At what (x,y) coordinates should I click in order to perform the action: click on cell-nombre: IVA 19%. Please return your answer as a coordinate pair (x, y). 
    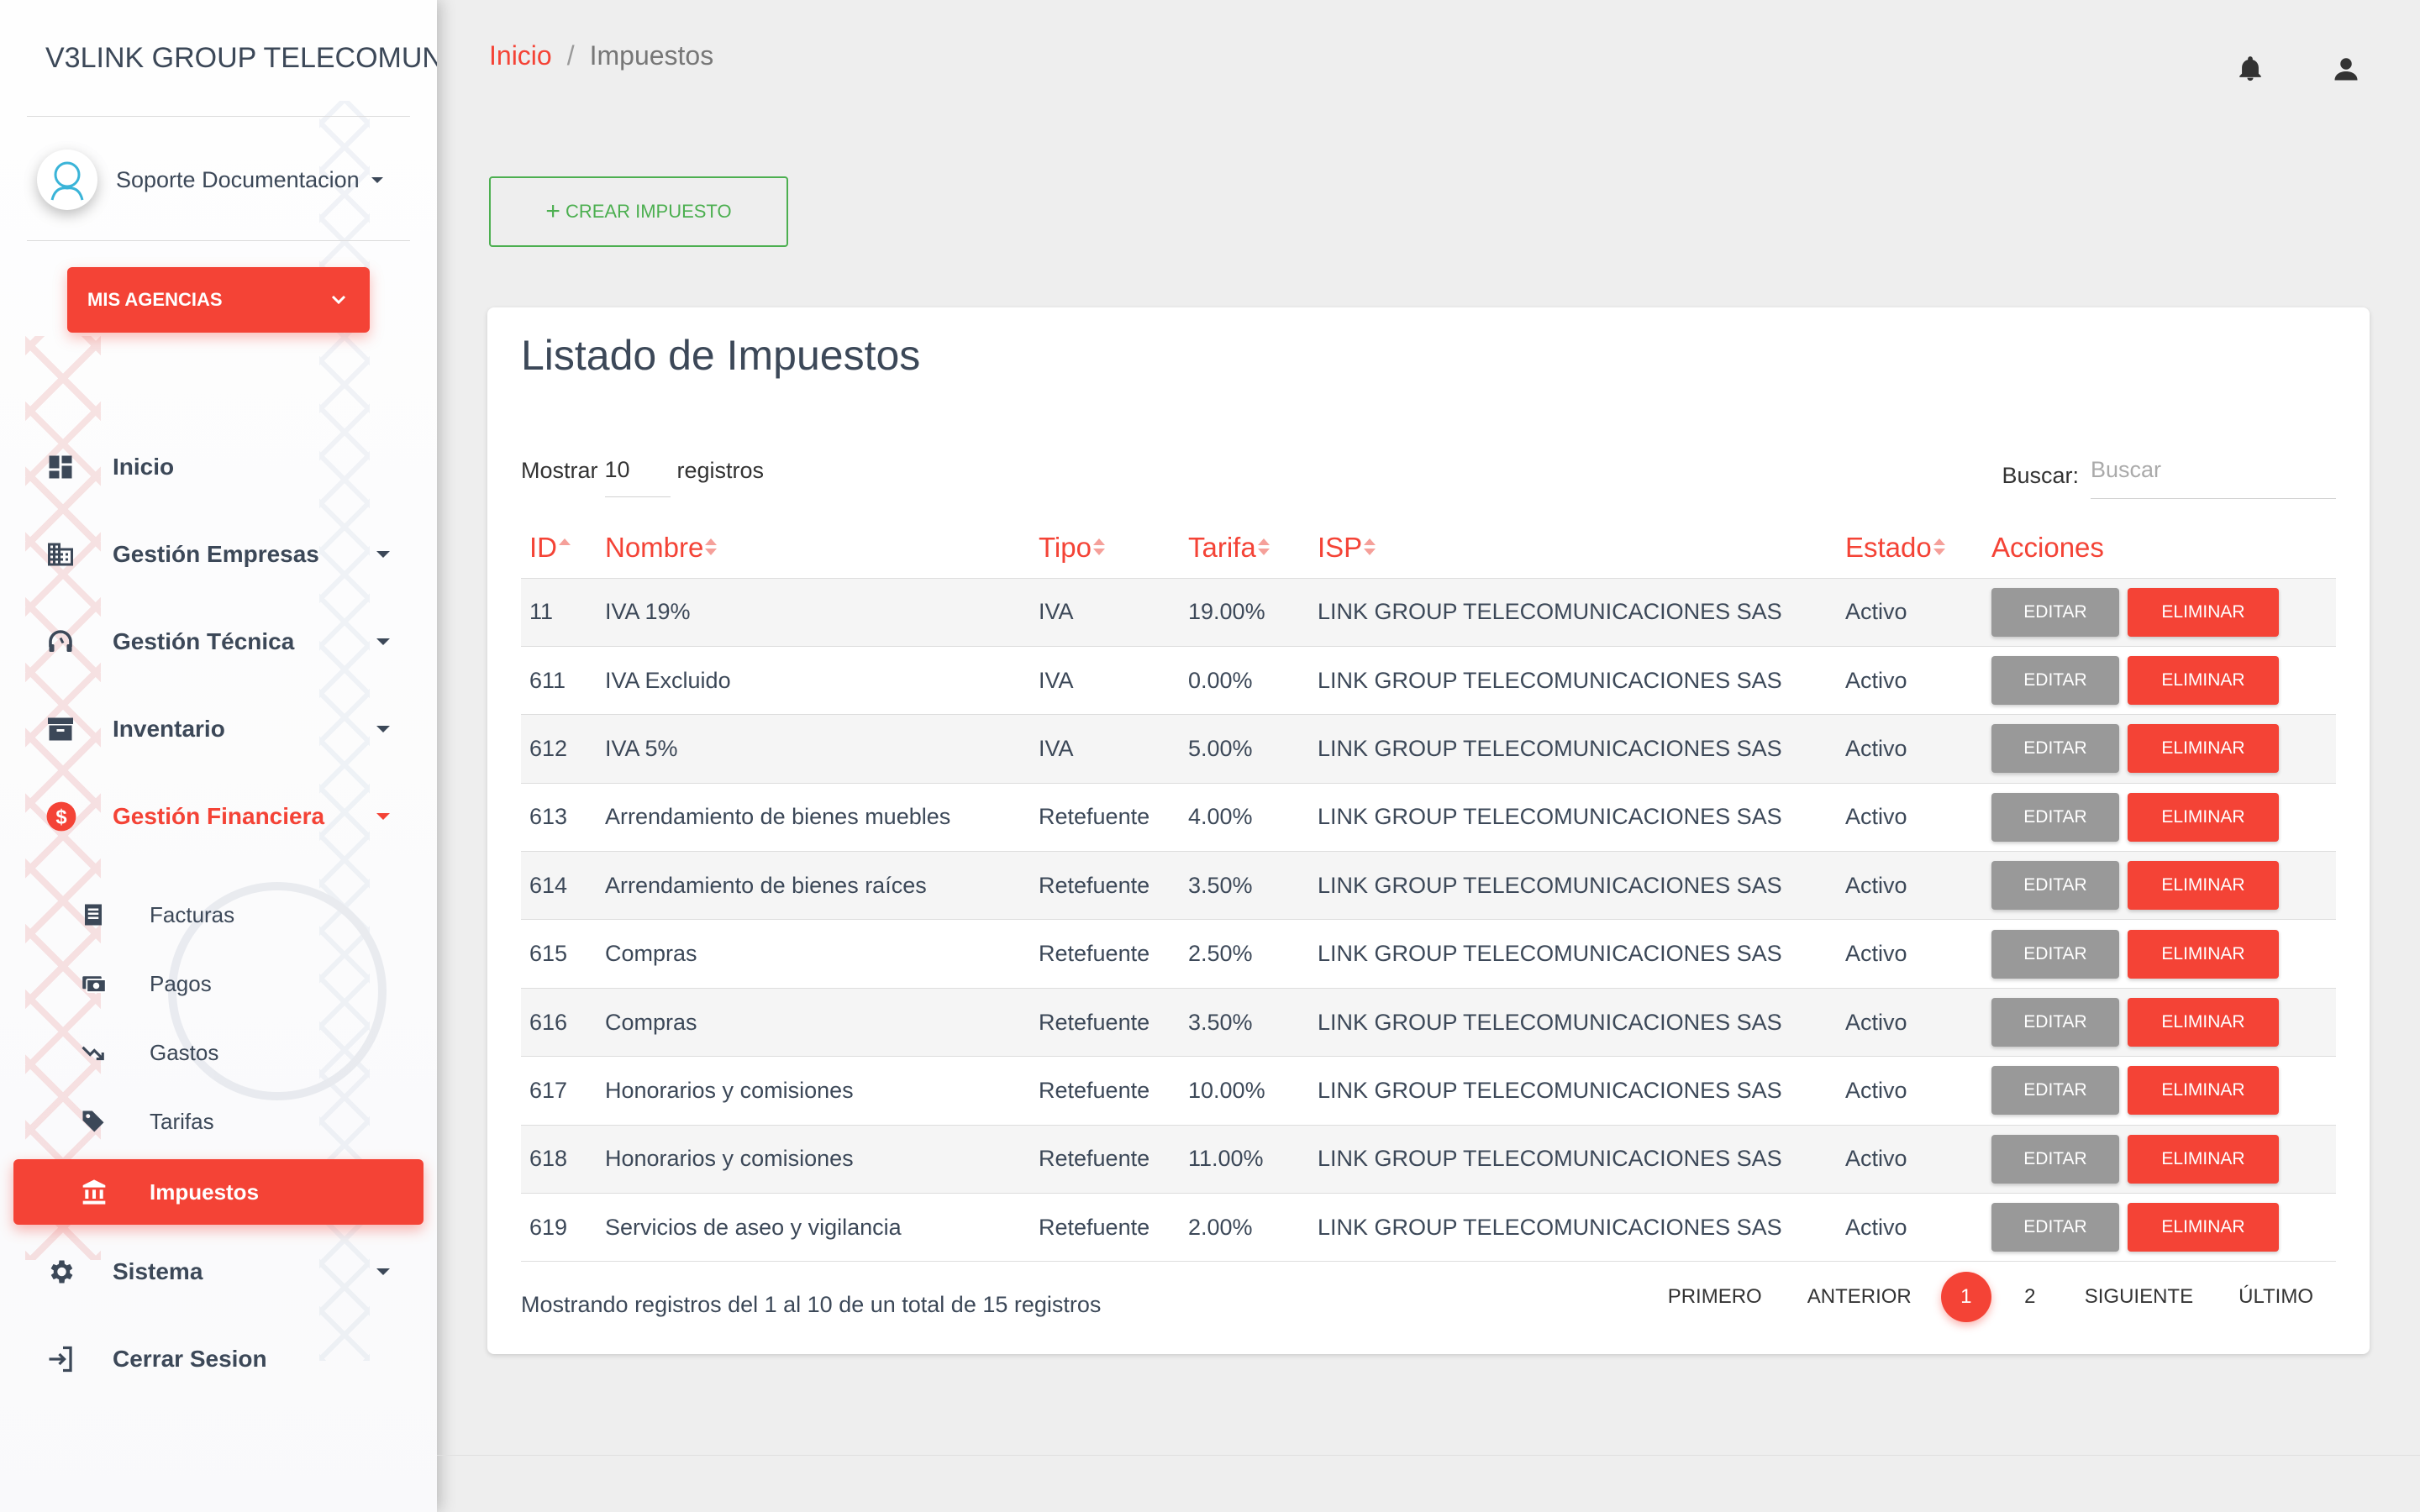
    Looking at the image, I should click on (813, 612).